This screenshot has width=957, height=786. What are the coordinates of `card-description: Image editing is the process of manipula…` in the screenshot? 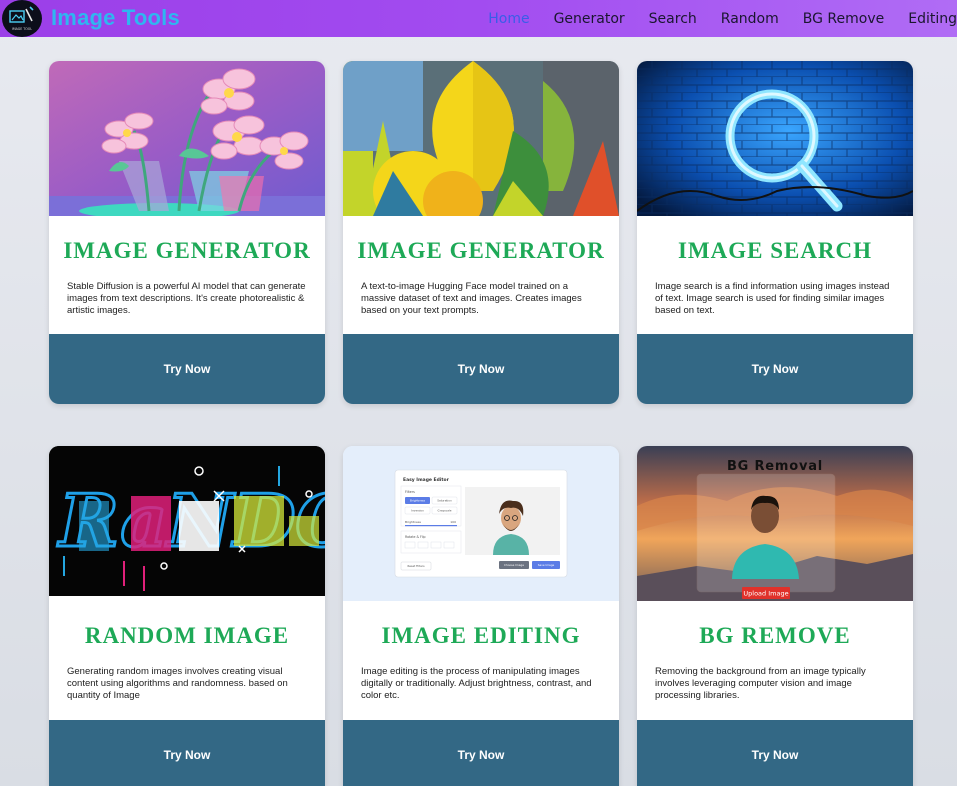 It's located at (476, 683).